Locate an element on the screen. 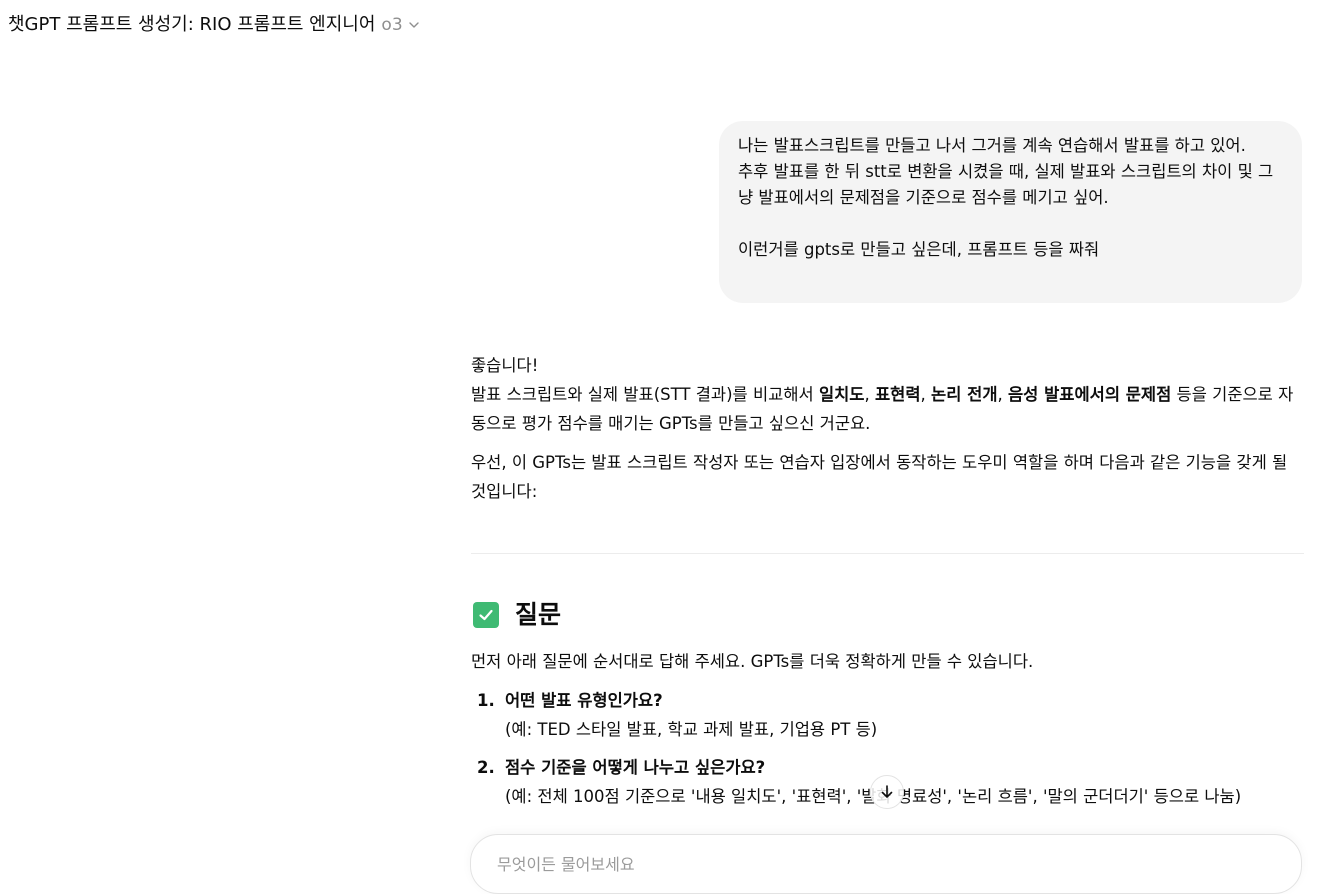  message-composer is located at coordinates (886, 864).